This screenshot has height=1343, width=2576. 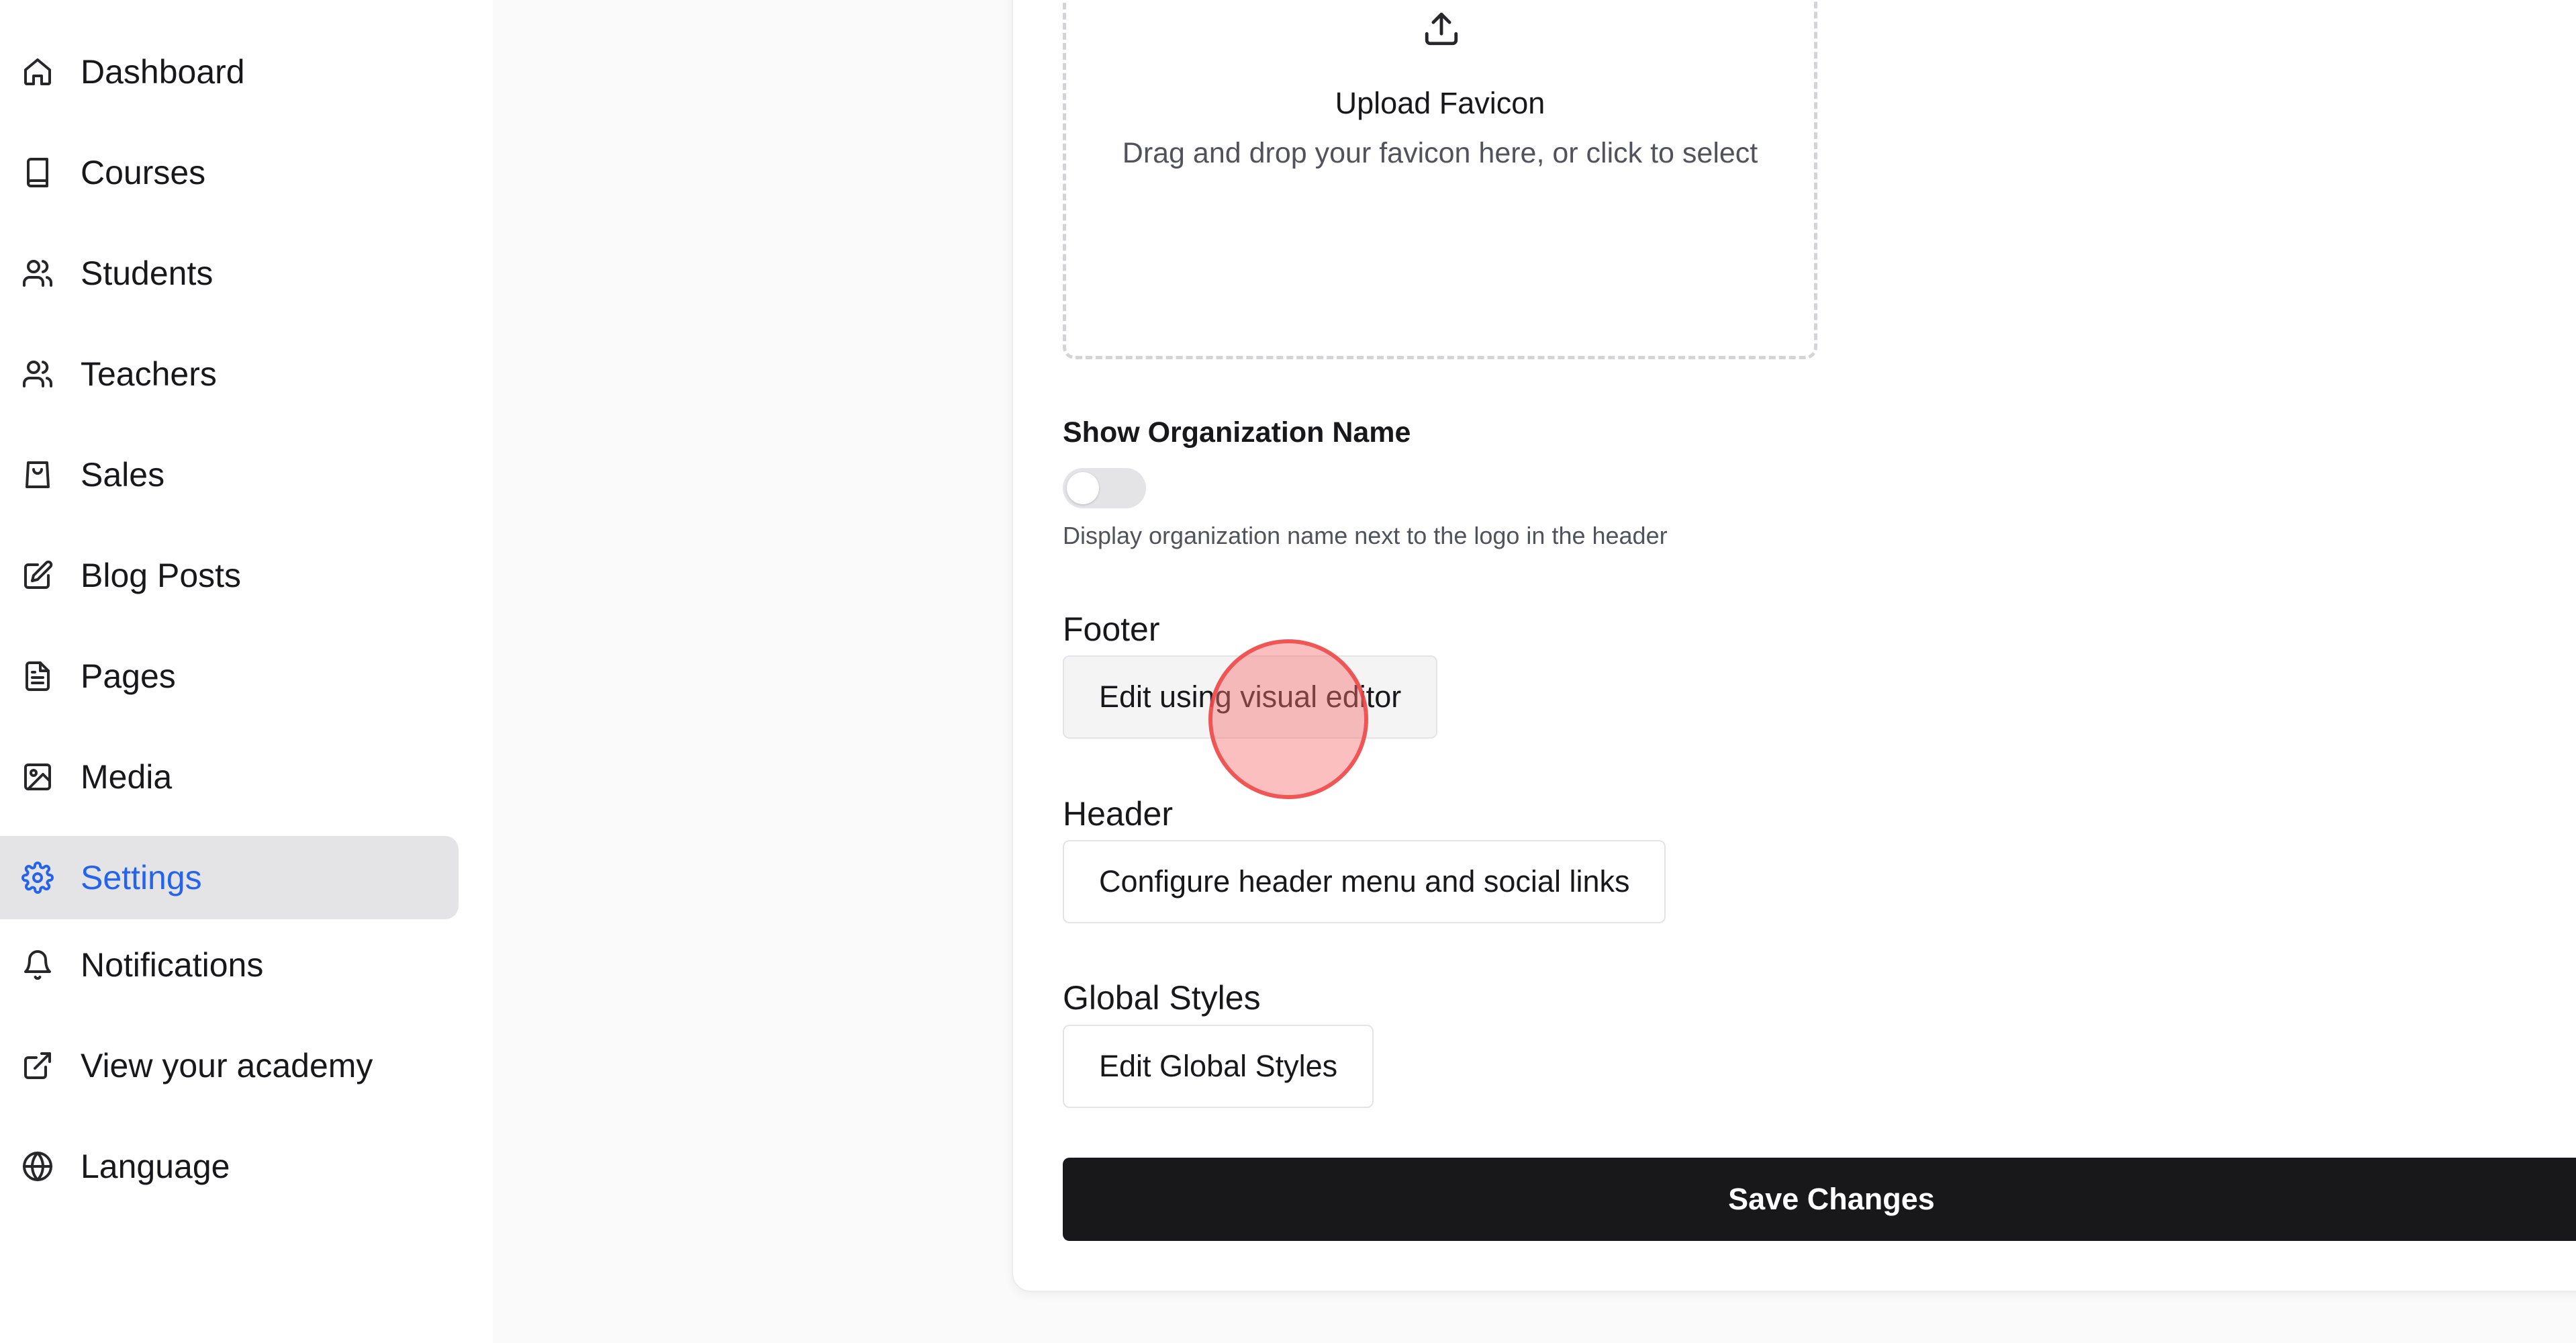 I want to click on image-icon, so click(x=37, y=777).